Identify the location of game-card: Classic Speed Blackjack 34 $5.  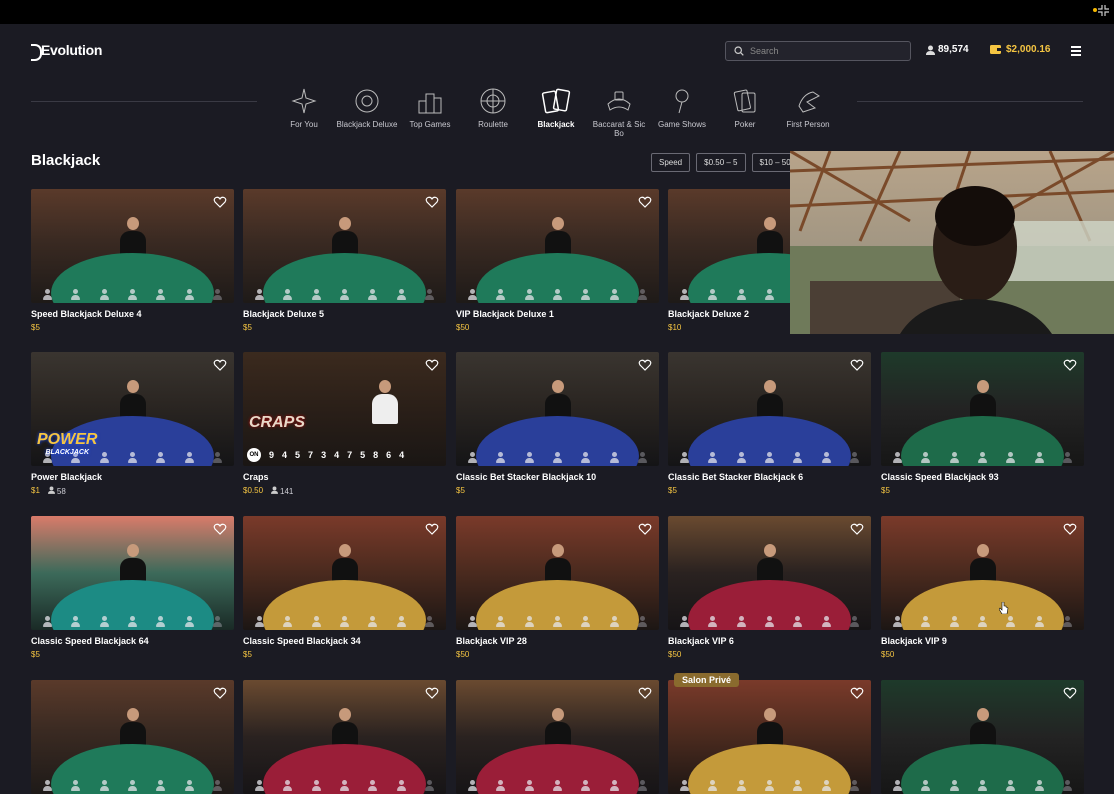
(344, 587).